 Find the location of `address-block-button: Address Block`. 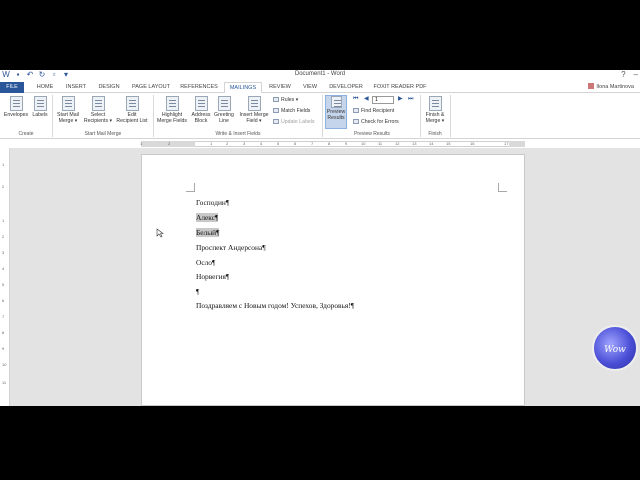

address-block-button: Address Block is located at coordinates (201, 110).